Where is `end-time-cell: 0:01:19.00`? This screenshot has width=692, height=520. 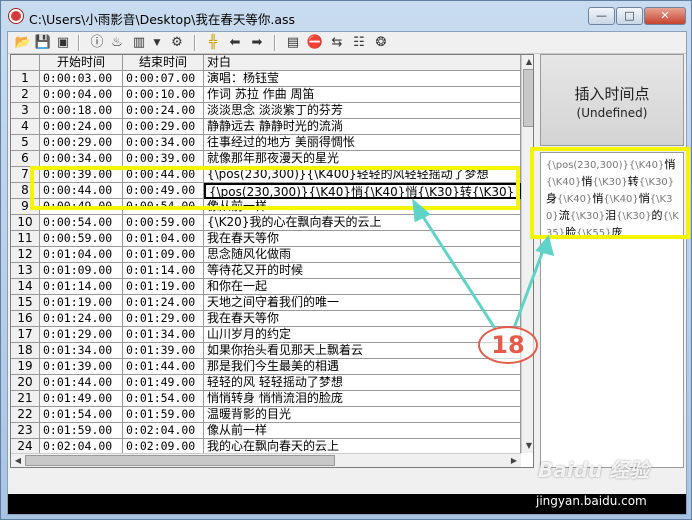 end-time-cell: 0:01:19.00 is located at coordinates (163, 287).